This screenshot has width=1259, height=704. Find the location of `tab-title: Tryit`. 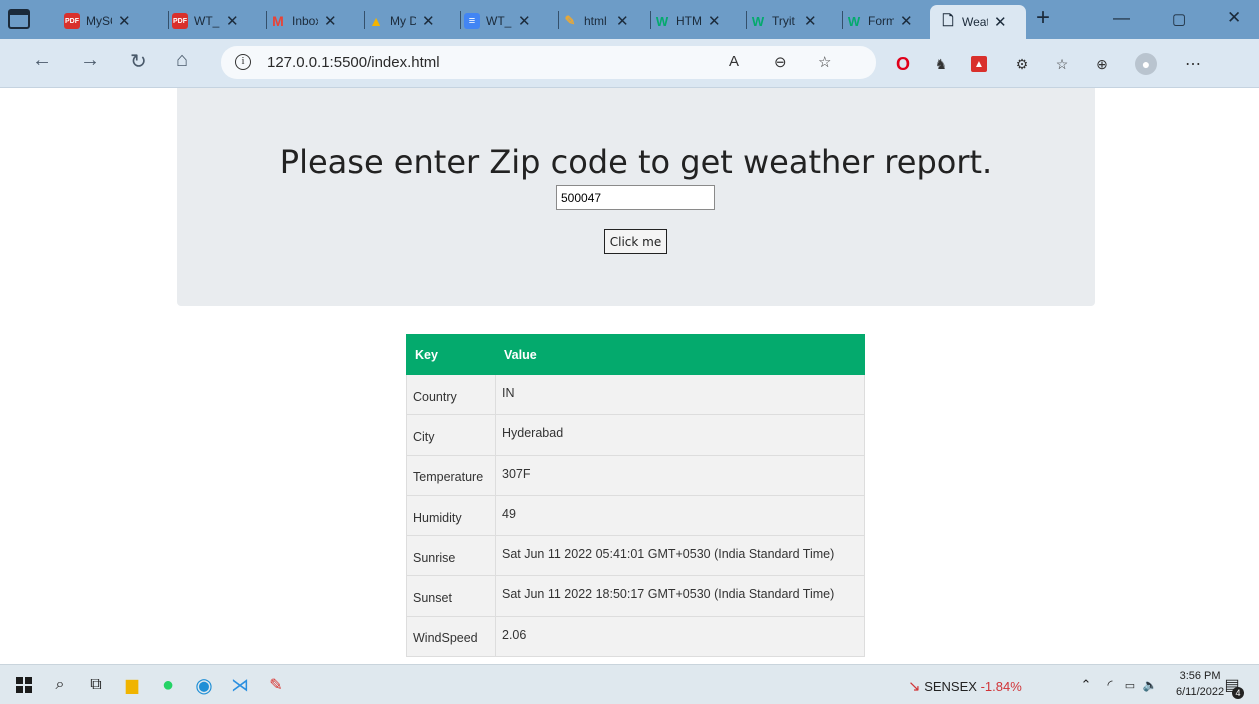

tab-title: Tryit is located at coordinates (783, 21).